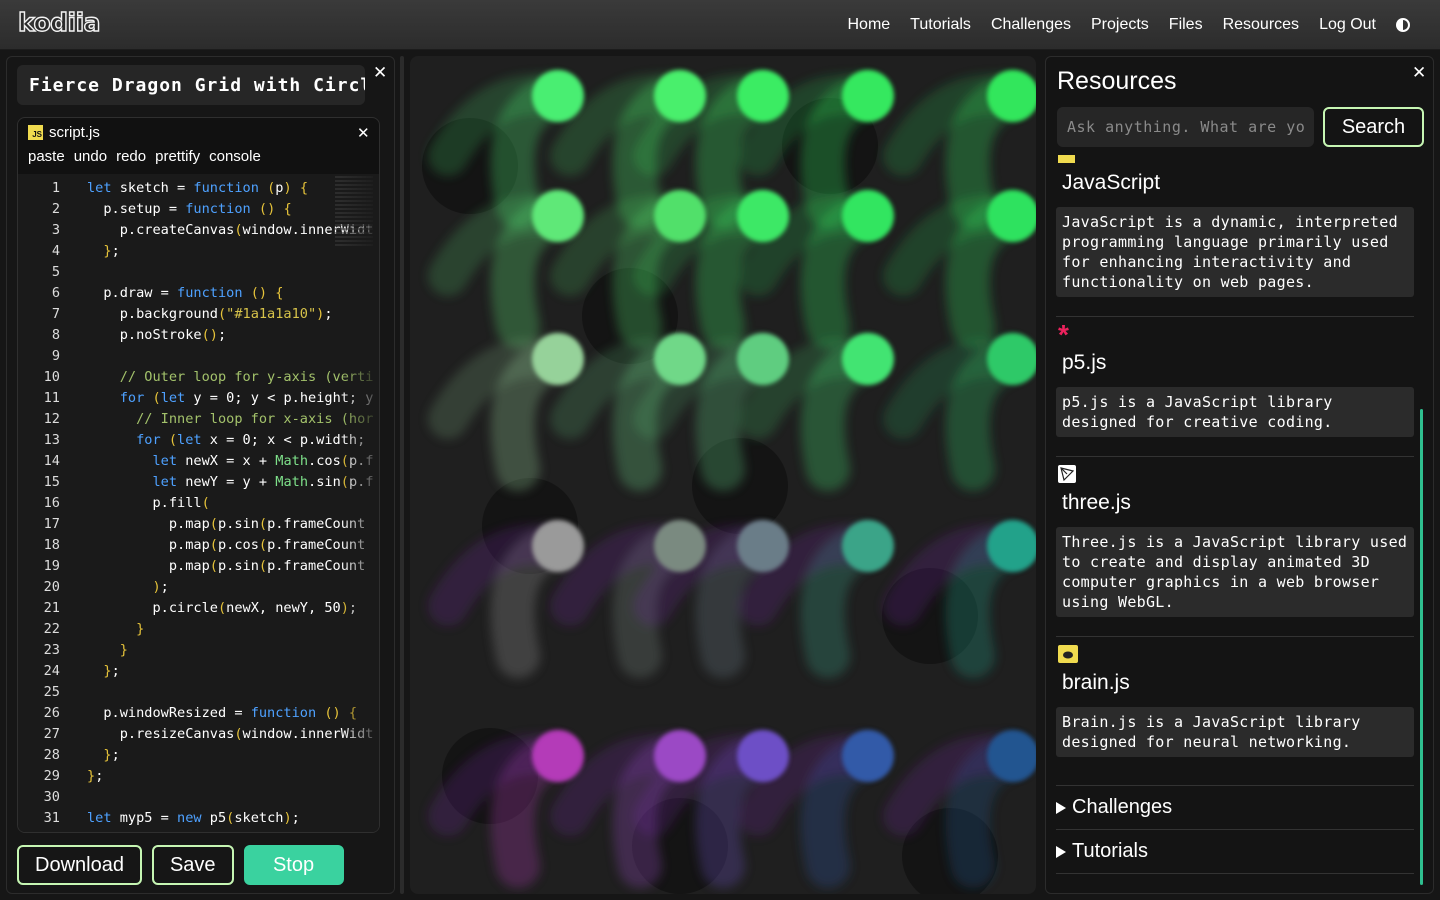 This screenshot has width=1440, height=900. I want to click on code-text: let newX = x + Math.cos(p.f, so click(230, 461).